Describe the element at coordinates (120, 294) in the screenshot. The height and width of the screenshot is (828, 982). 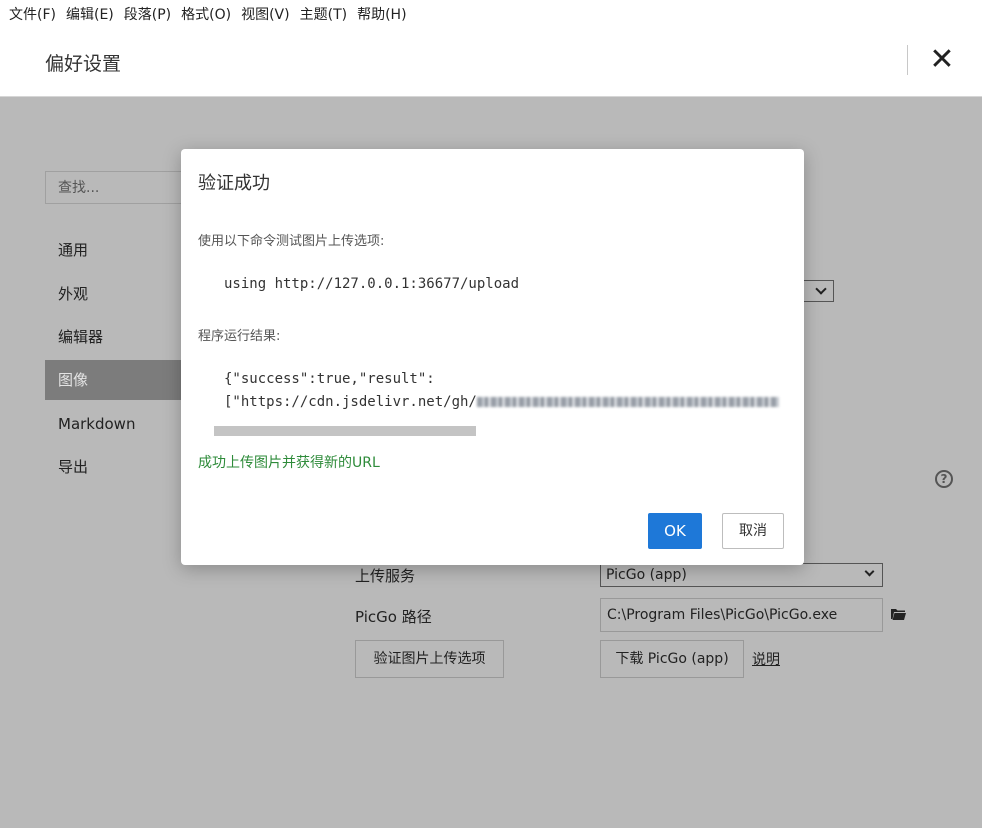
I see `sidebar-item-appearance: 外观` at that location.